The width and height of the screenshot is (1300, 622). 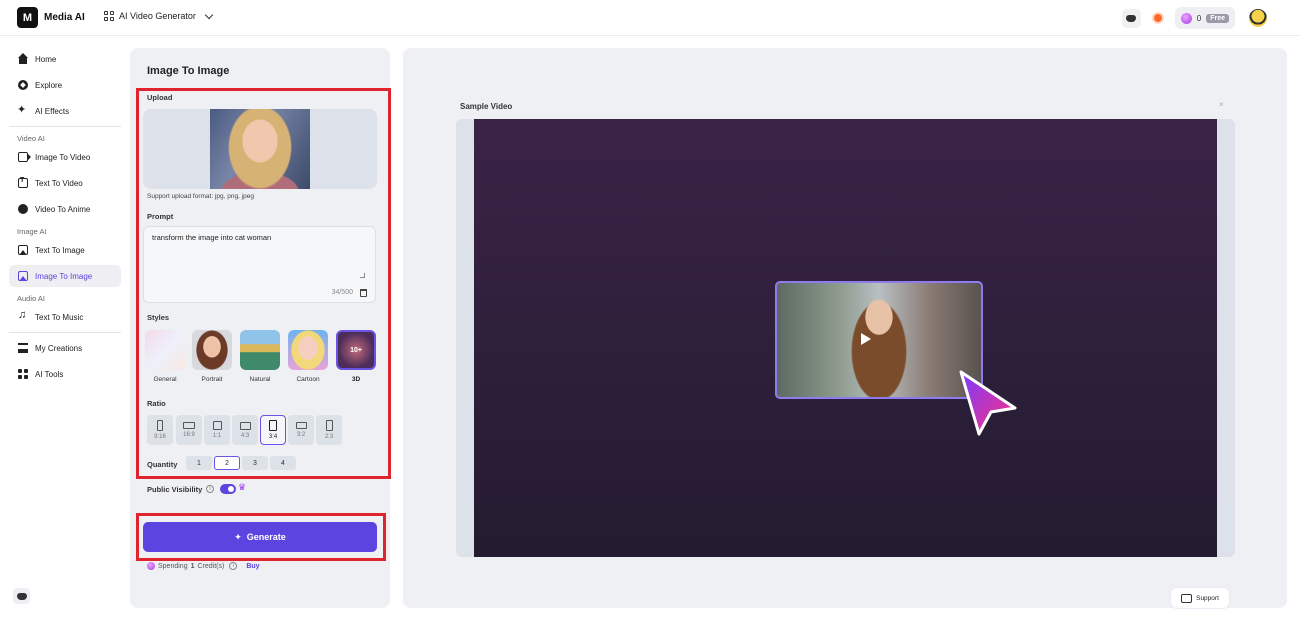 I want to click on sidebar-item-text-to-music: Text To Music, so click(x=65, y=317).